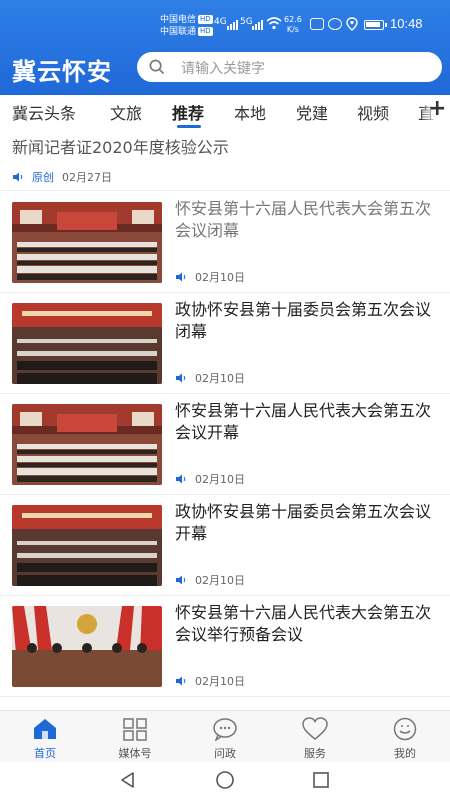 The width and height of the screenshot is (450, 800). I want to click on smiley-icon, so click(405, 729).